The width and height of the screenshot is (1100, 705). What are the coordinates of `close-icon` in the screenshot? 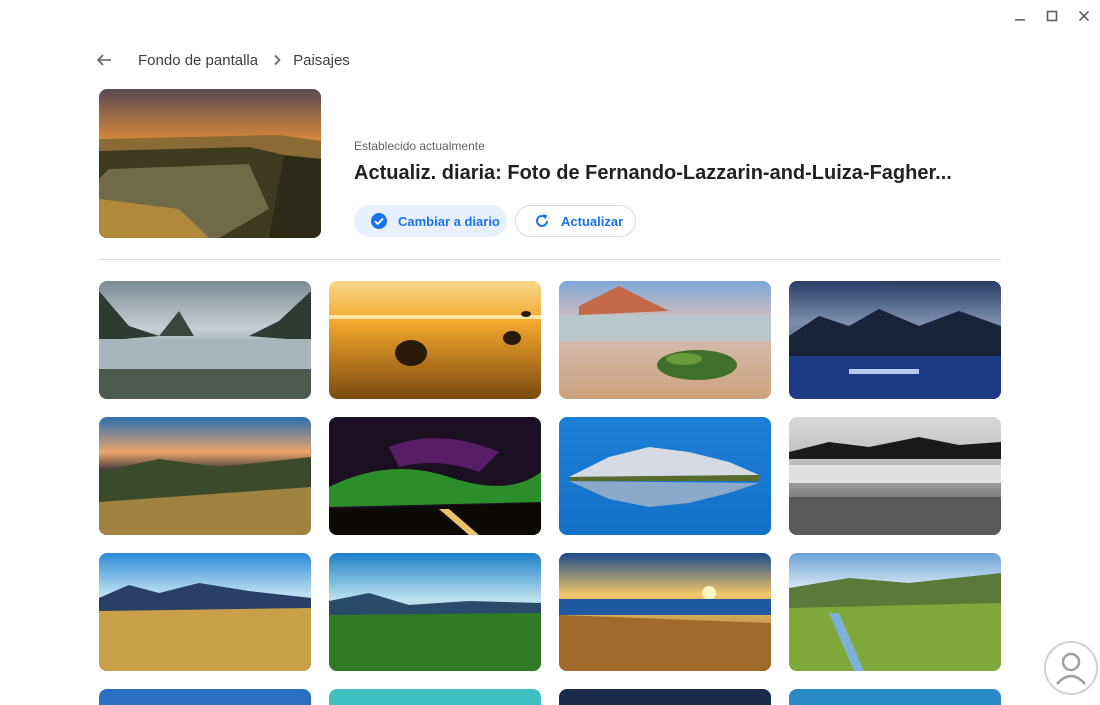 It's located at (1084, 16).